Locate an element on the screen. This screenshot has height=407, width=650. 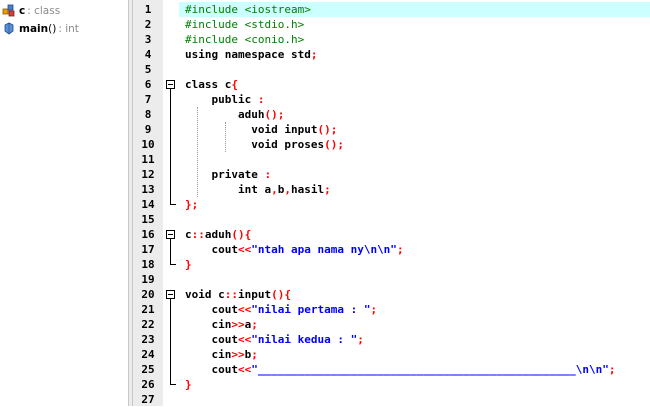
code-line: class c{ is located at coordinates (414, 84).